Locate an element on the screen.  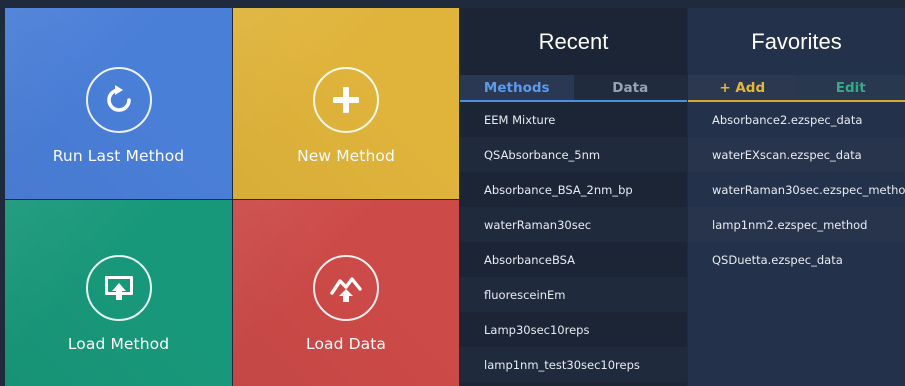
load-method-tile: Load Method is located at coordinates (118, 293).